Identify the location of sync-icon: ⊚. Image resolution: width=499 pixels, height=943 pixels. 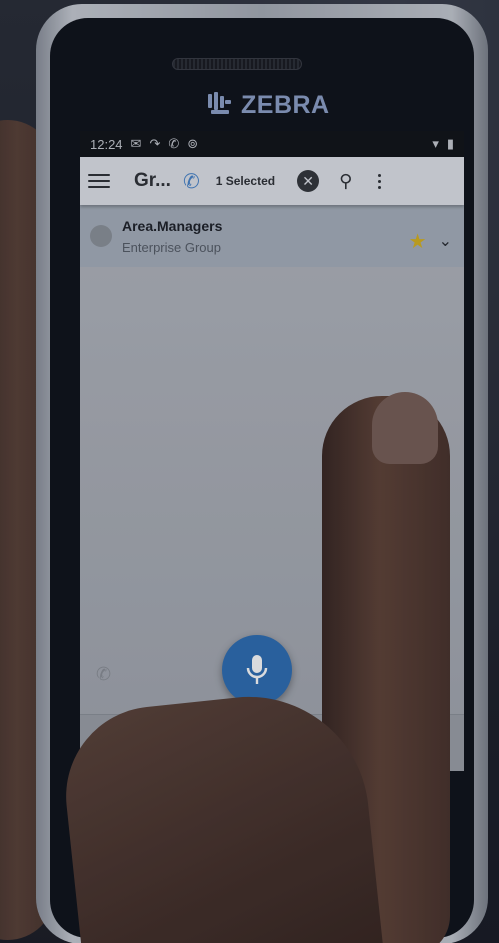
(193, 143).